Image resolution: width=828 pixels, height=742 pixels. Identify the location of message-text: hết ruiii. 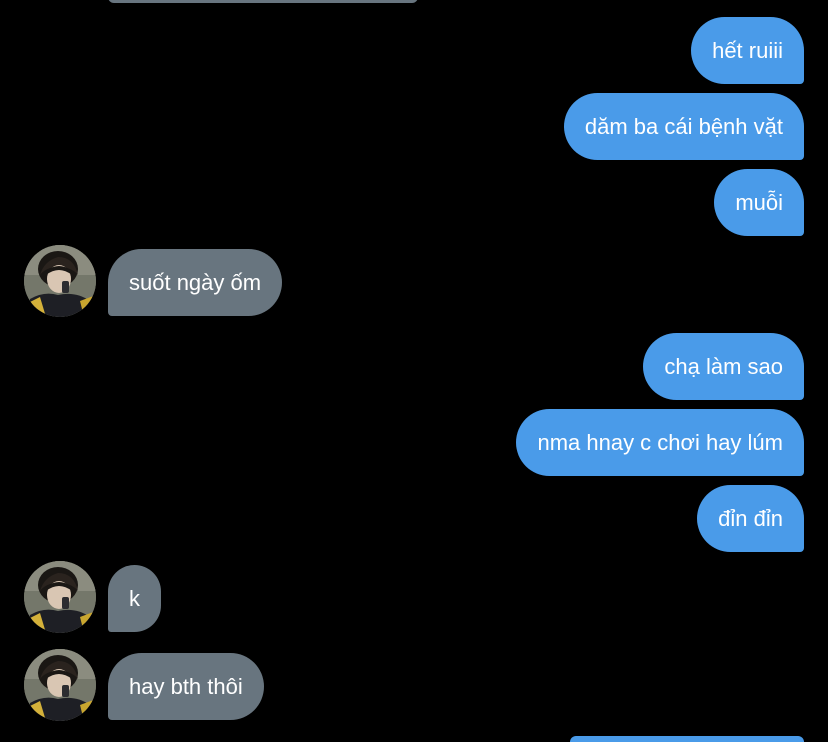
(747, 50).